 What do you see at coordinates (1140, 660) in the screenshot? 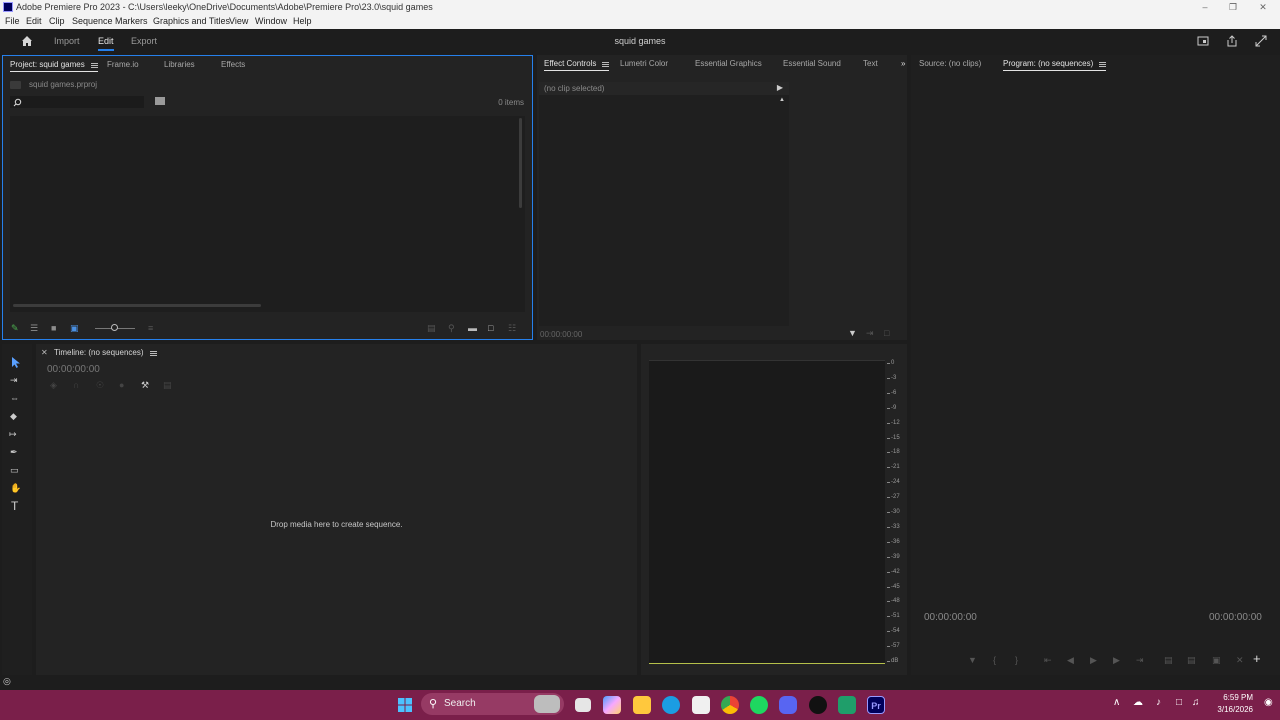
I see `go-to-out-icon: ⇥` at bounding box center [1140, 660].